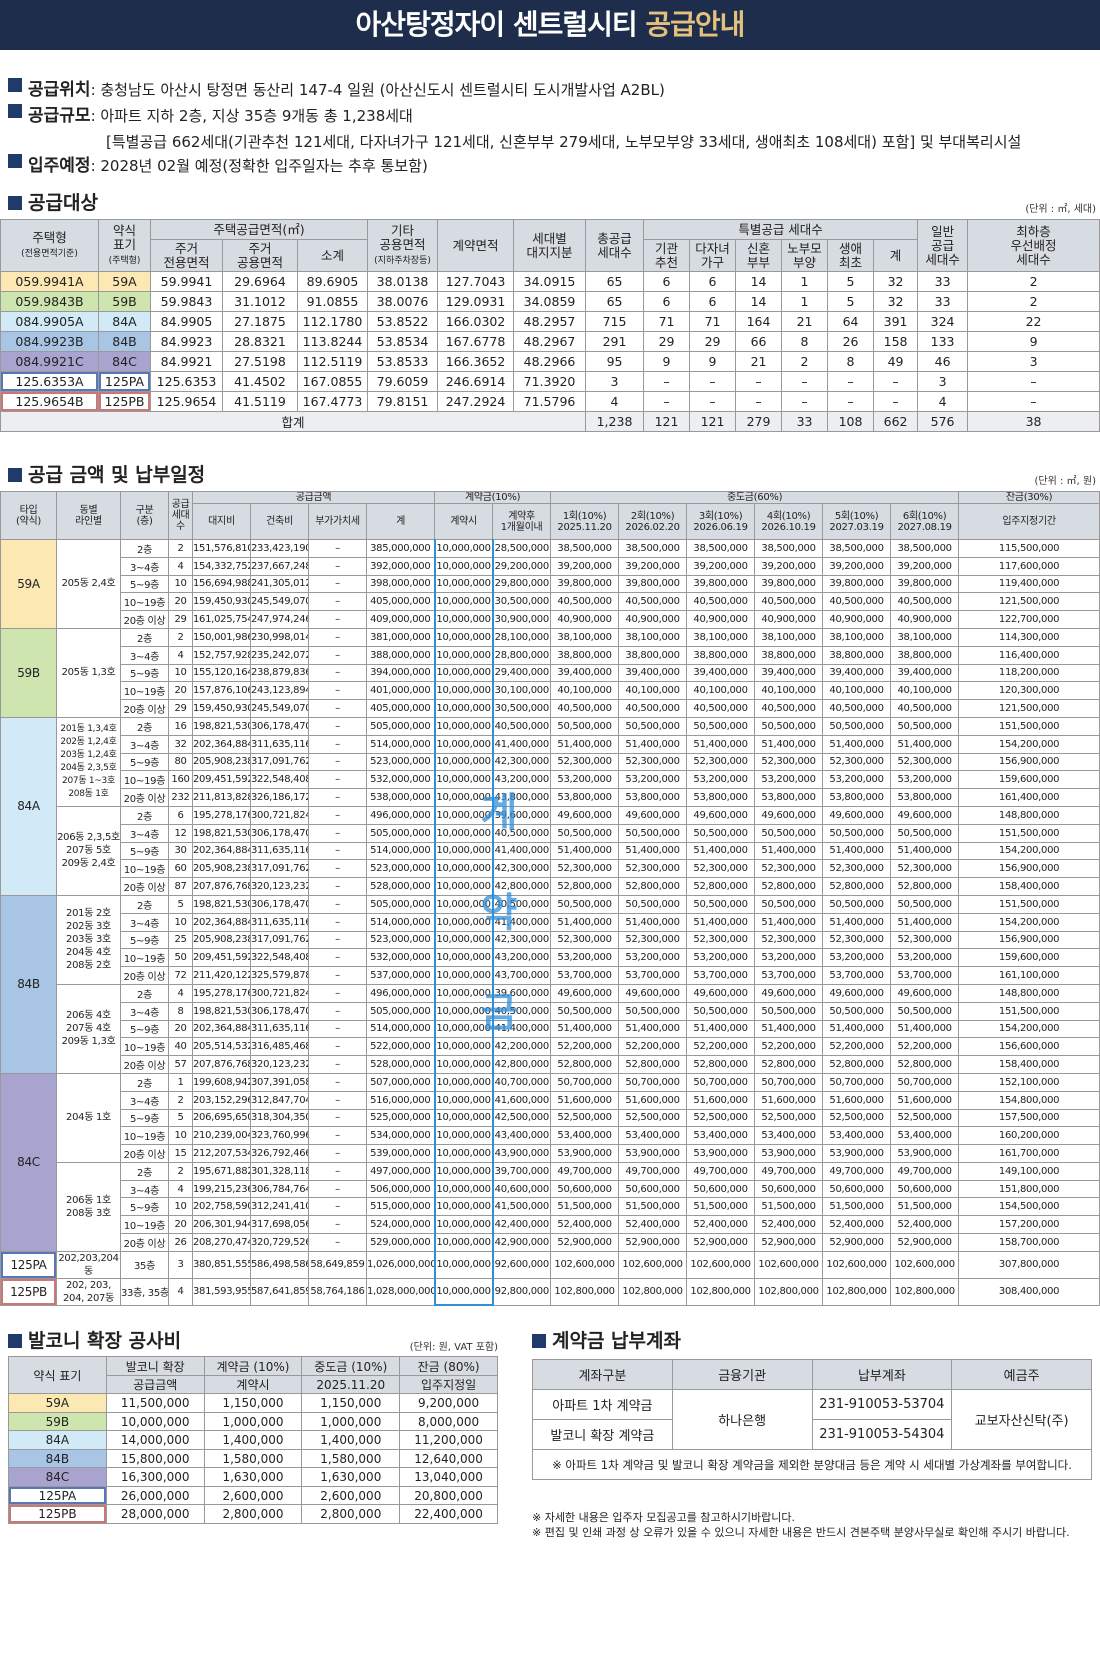 The image size is (1100, 1660). Describe the element at coordinates (943, 321) in the screenshot. I see `table-cell: 324` at that location.